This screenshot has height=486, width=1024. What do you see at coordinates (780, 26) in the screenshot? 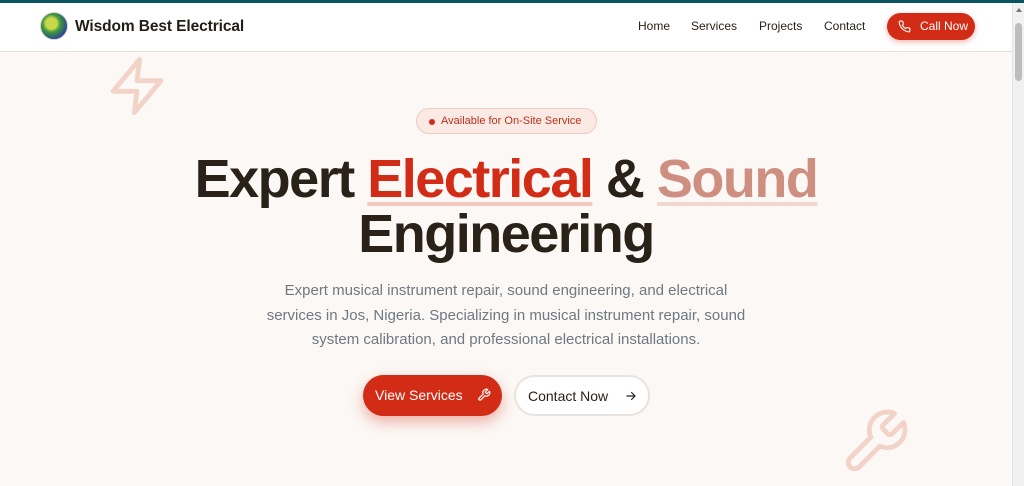
I see `nav-projects-link: Projects` at bounding box center [780, 26].